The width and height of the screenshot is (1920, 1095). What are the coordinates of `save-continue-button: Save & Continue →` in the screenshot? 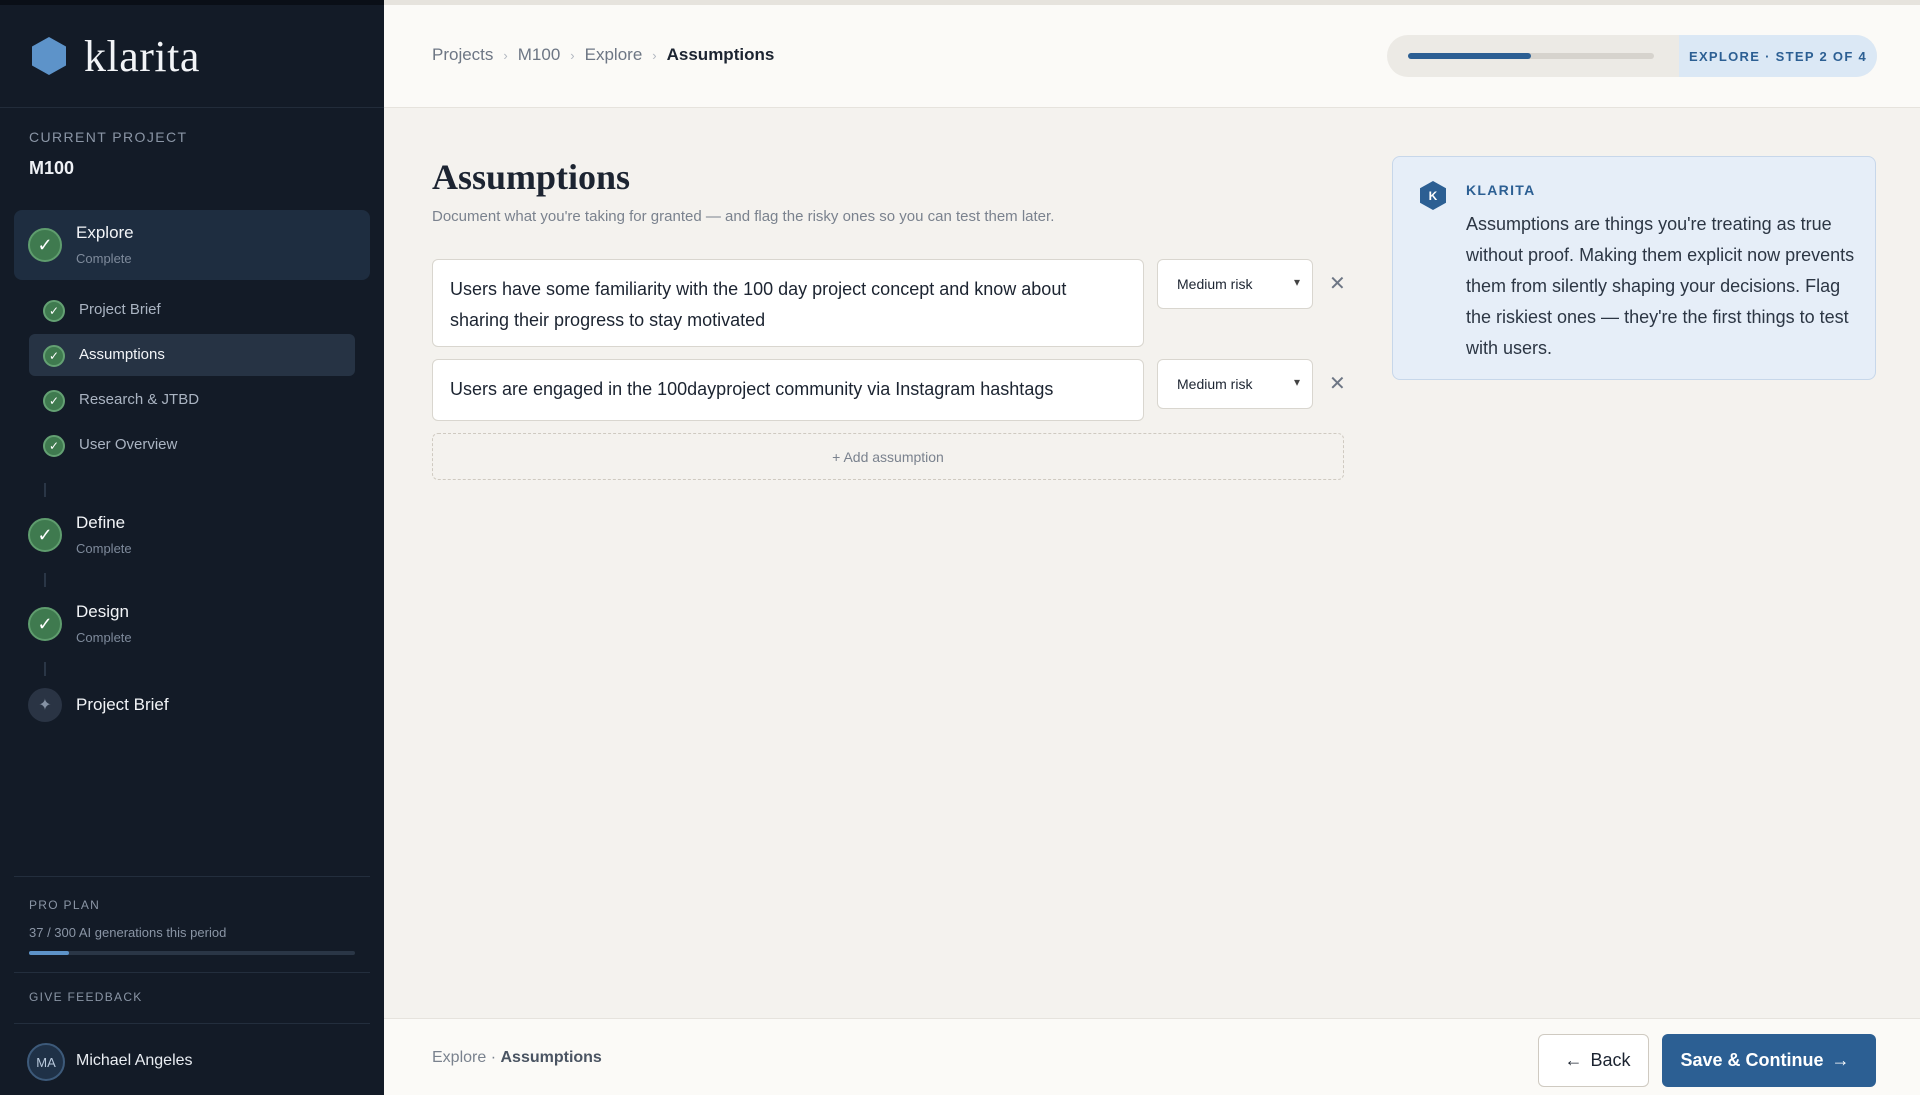 It's located at (1769, 1060).